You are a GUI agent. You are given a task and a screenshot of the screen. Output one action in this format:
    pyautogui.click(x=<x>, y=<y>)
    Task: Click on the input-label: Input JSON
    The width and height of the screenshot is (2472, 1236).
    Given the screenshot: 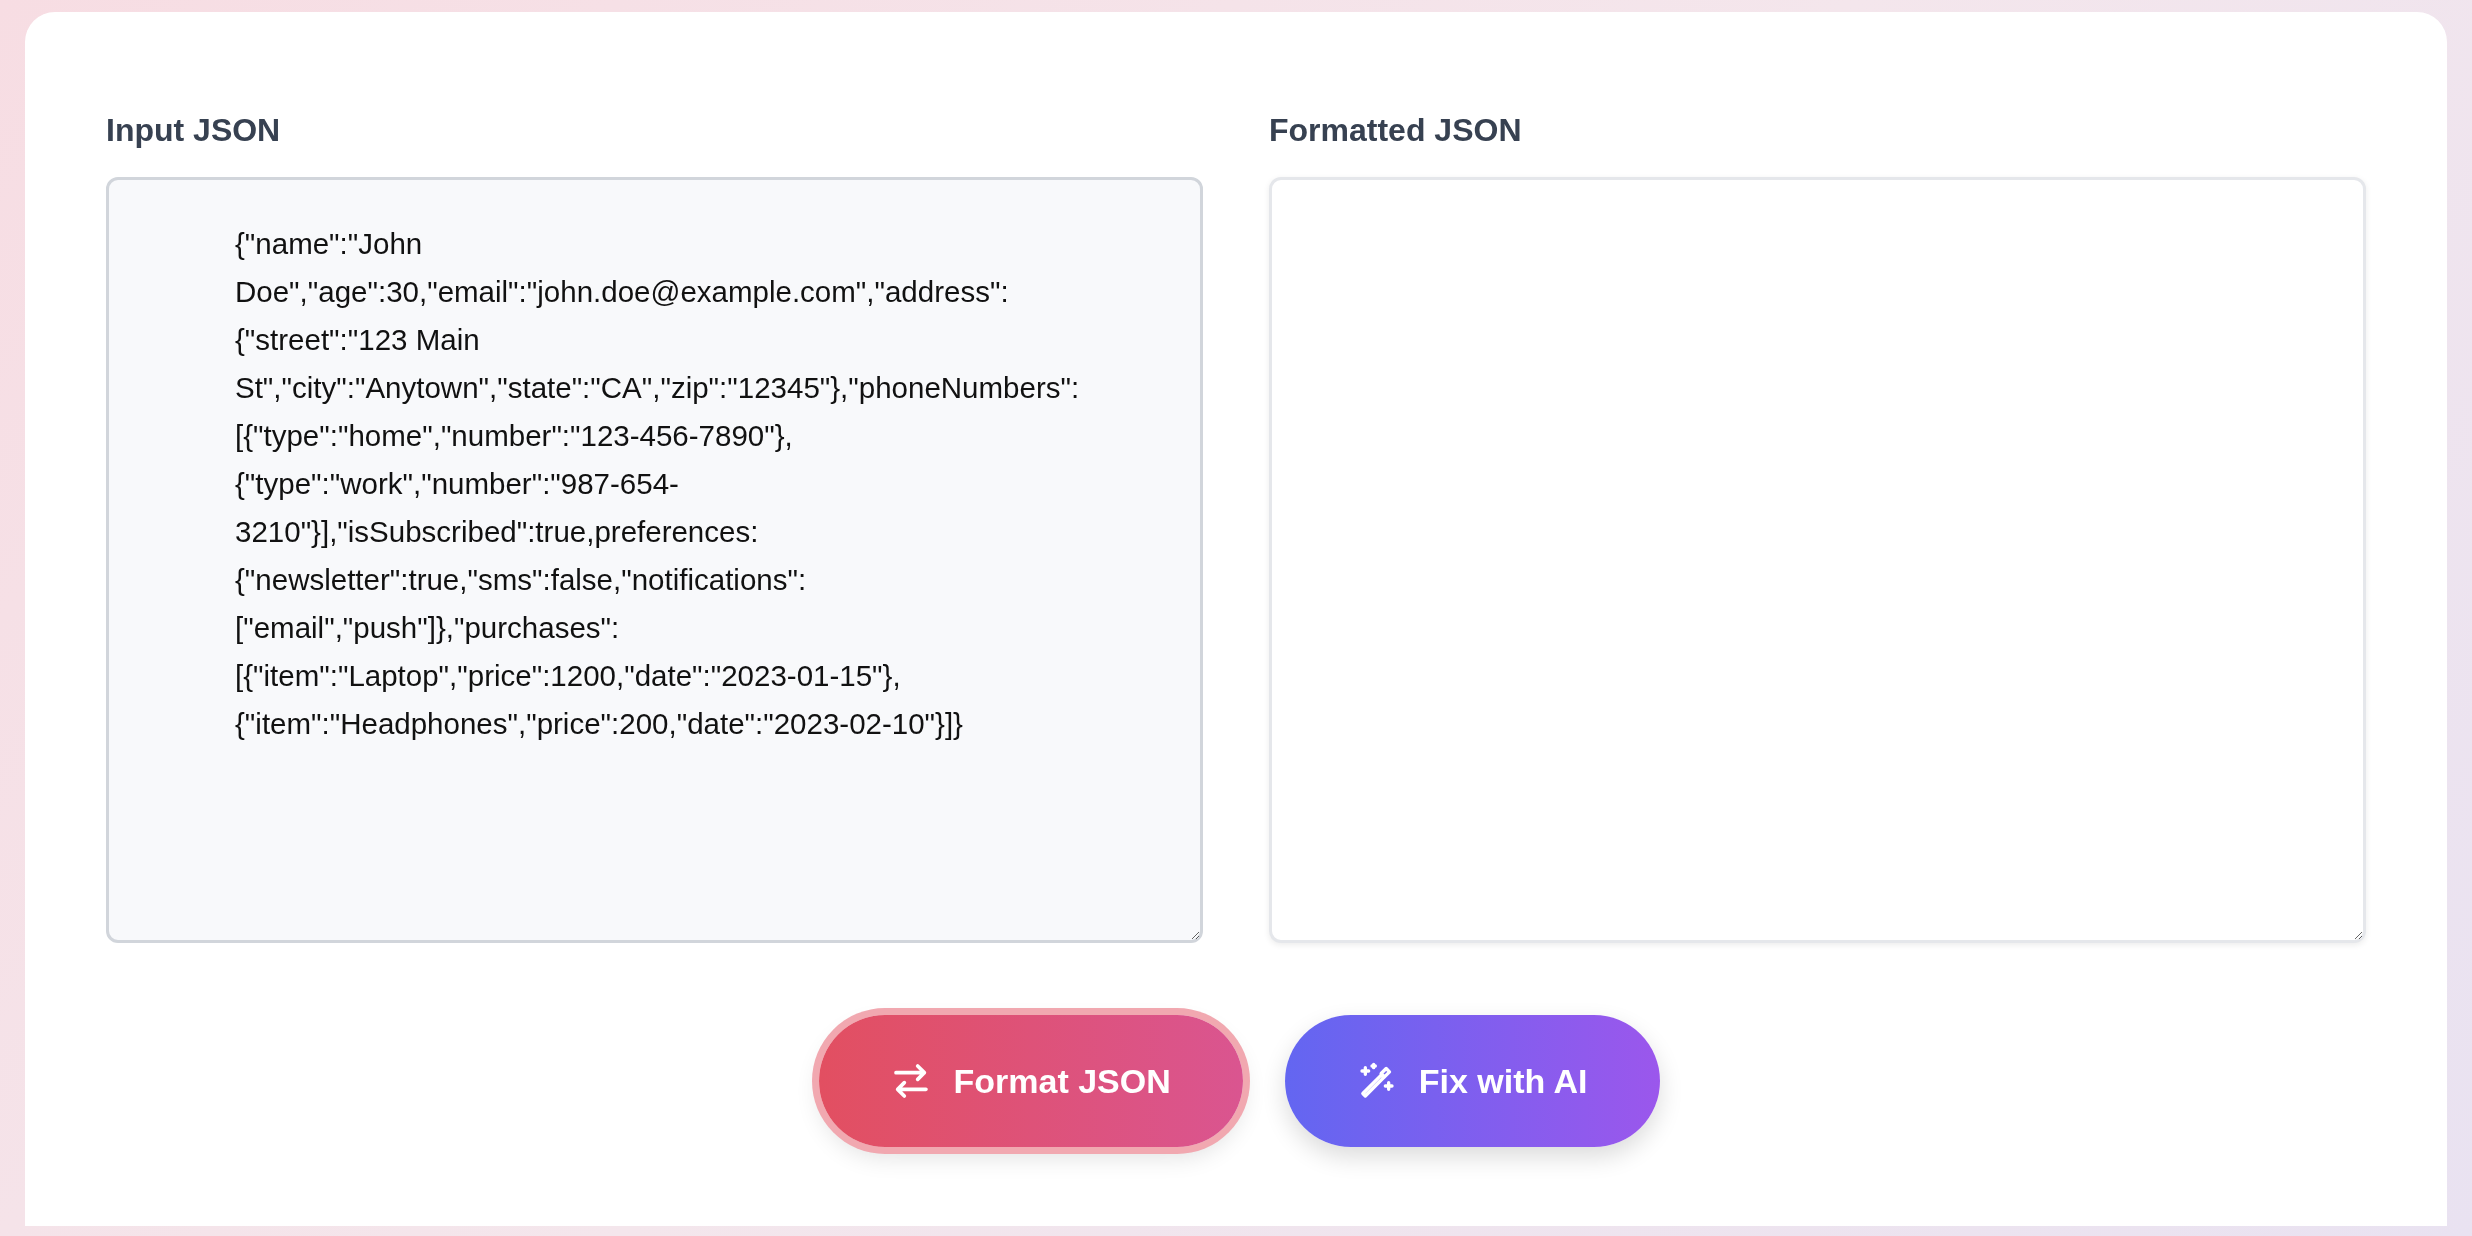 What is the action you would take?
    pyautogui.click(x=194, y=130)
    